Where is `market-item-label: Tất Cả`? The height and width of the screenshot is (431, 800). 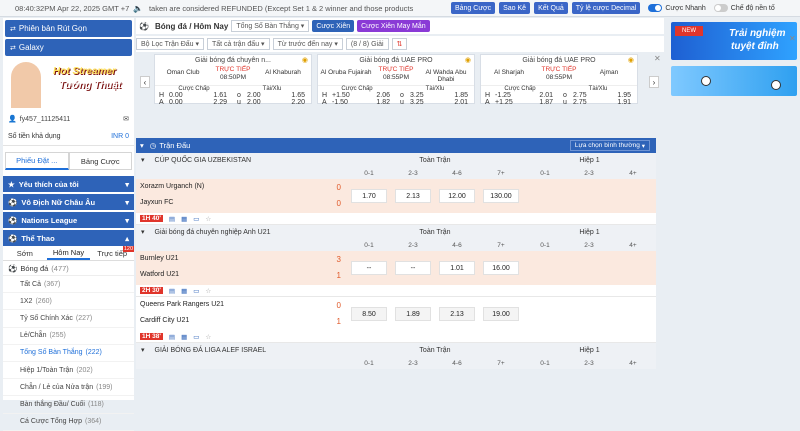 market-item-label: Tất Cả is located at coordinates (31, 284).